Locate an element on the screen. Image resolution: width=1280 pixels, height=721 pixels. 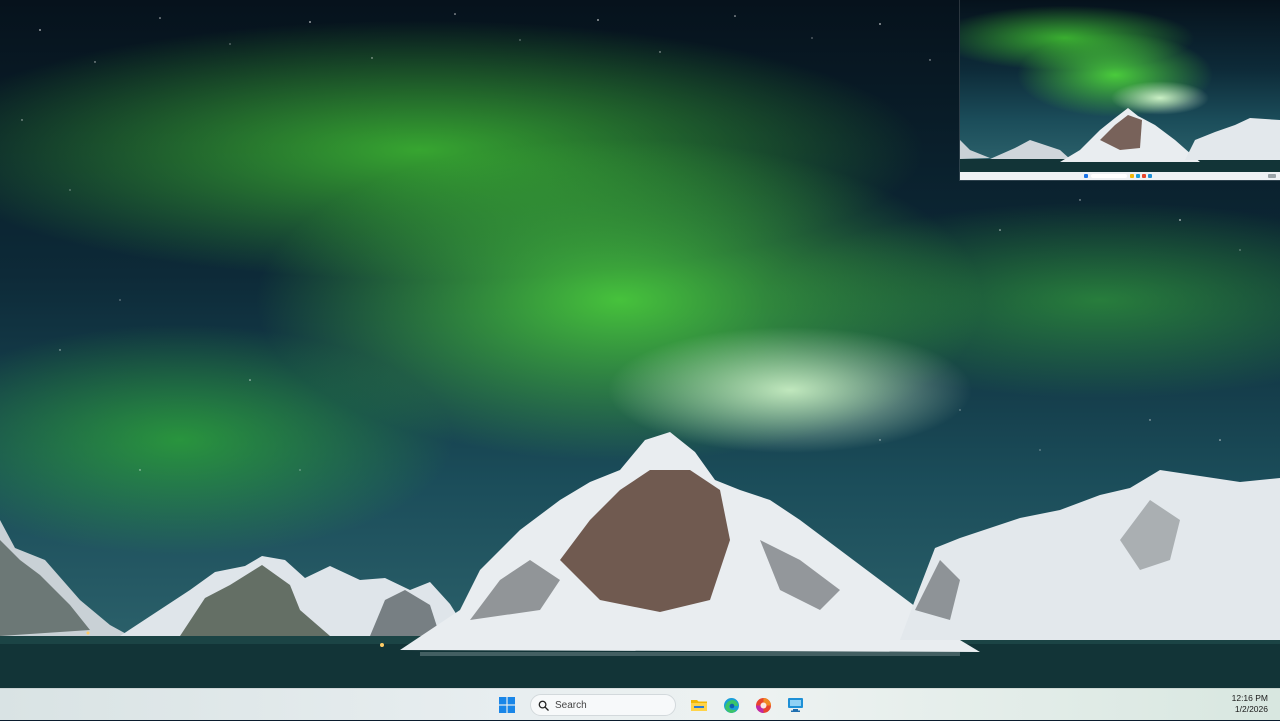
search-placeholder: Search is located at coordinates (571, 705).